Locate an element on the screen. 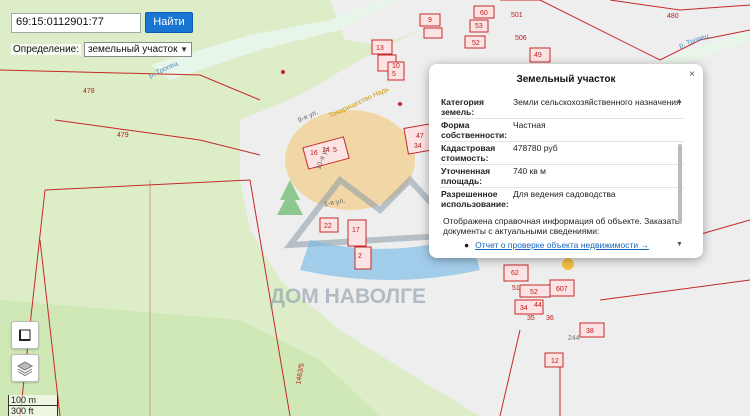  attr-value: 478780 руб is located at coordinates (597, 153).